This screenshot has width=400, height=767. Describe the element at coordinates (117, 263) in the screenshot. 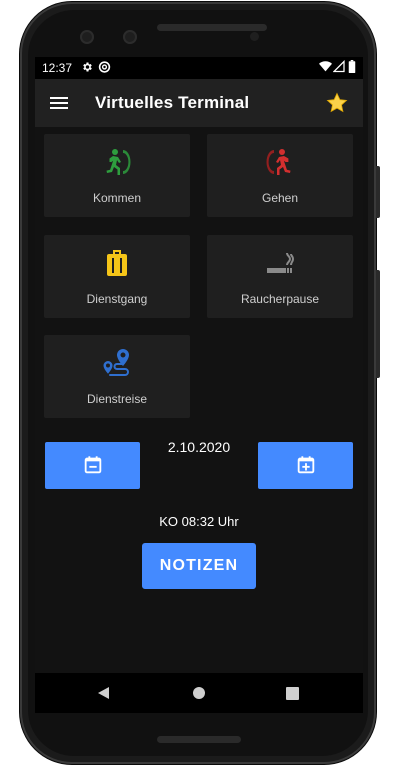

I see `suitcase-icon` at that location.